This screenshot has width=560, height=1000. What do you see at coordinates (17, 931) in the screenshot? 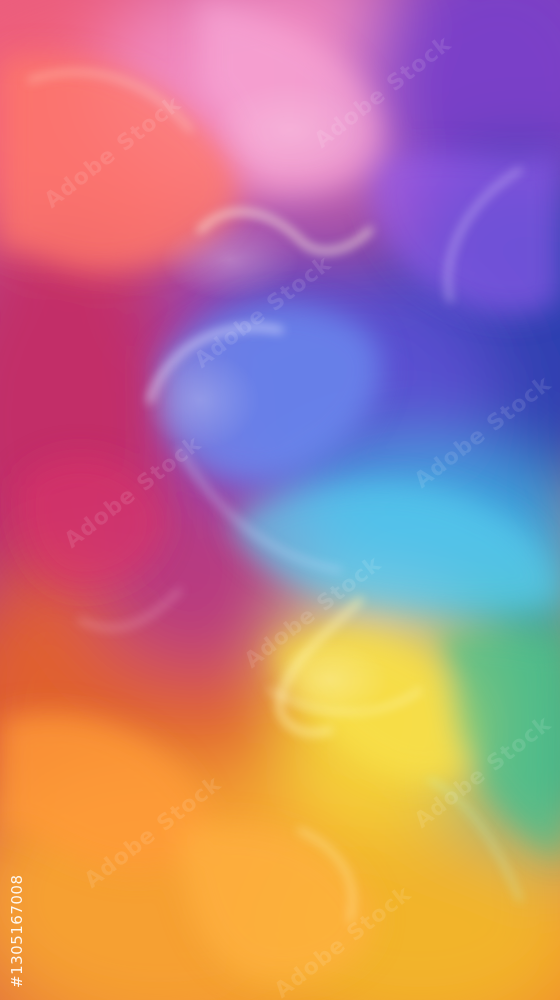
I see `stock-number-text: #1305167008` at bounding box center [17, 931].